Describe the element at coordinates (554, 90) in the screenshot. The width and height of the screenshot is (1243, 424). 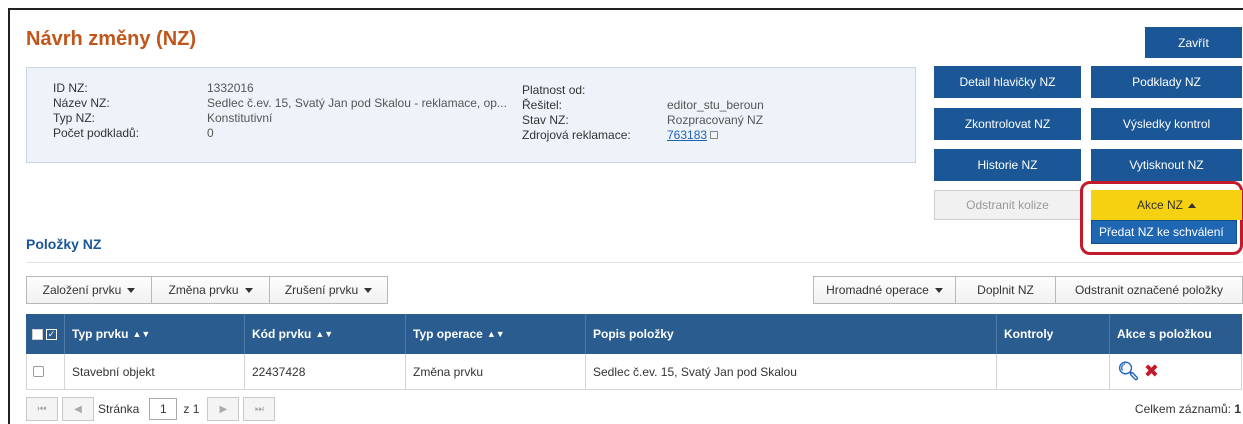
I see `info-label-valid-from: Platnost od:` at that location.